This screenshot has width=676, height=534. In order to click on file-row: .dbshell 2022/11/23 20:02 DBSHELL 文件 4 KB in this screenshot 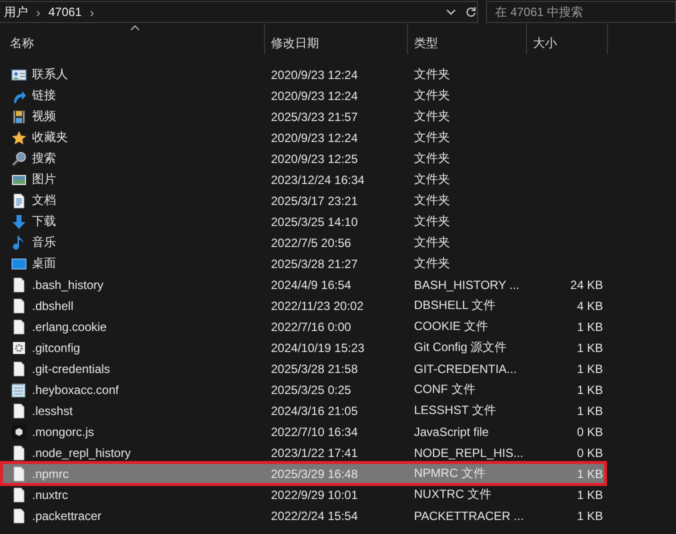, I will do `click(303, 305)`.